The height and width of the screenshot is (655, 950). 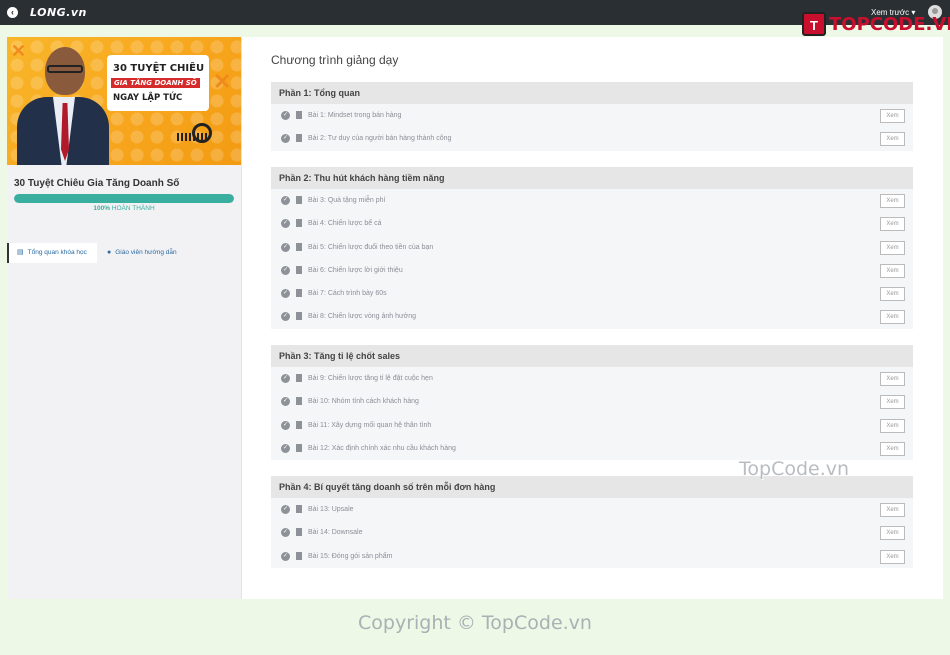 I want to click on lesson-row: ✓ Bài 7: Cách trình bày 60s Xem, so click(x=592, y=294).